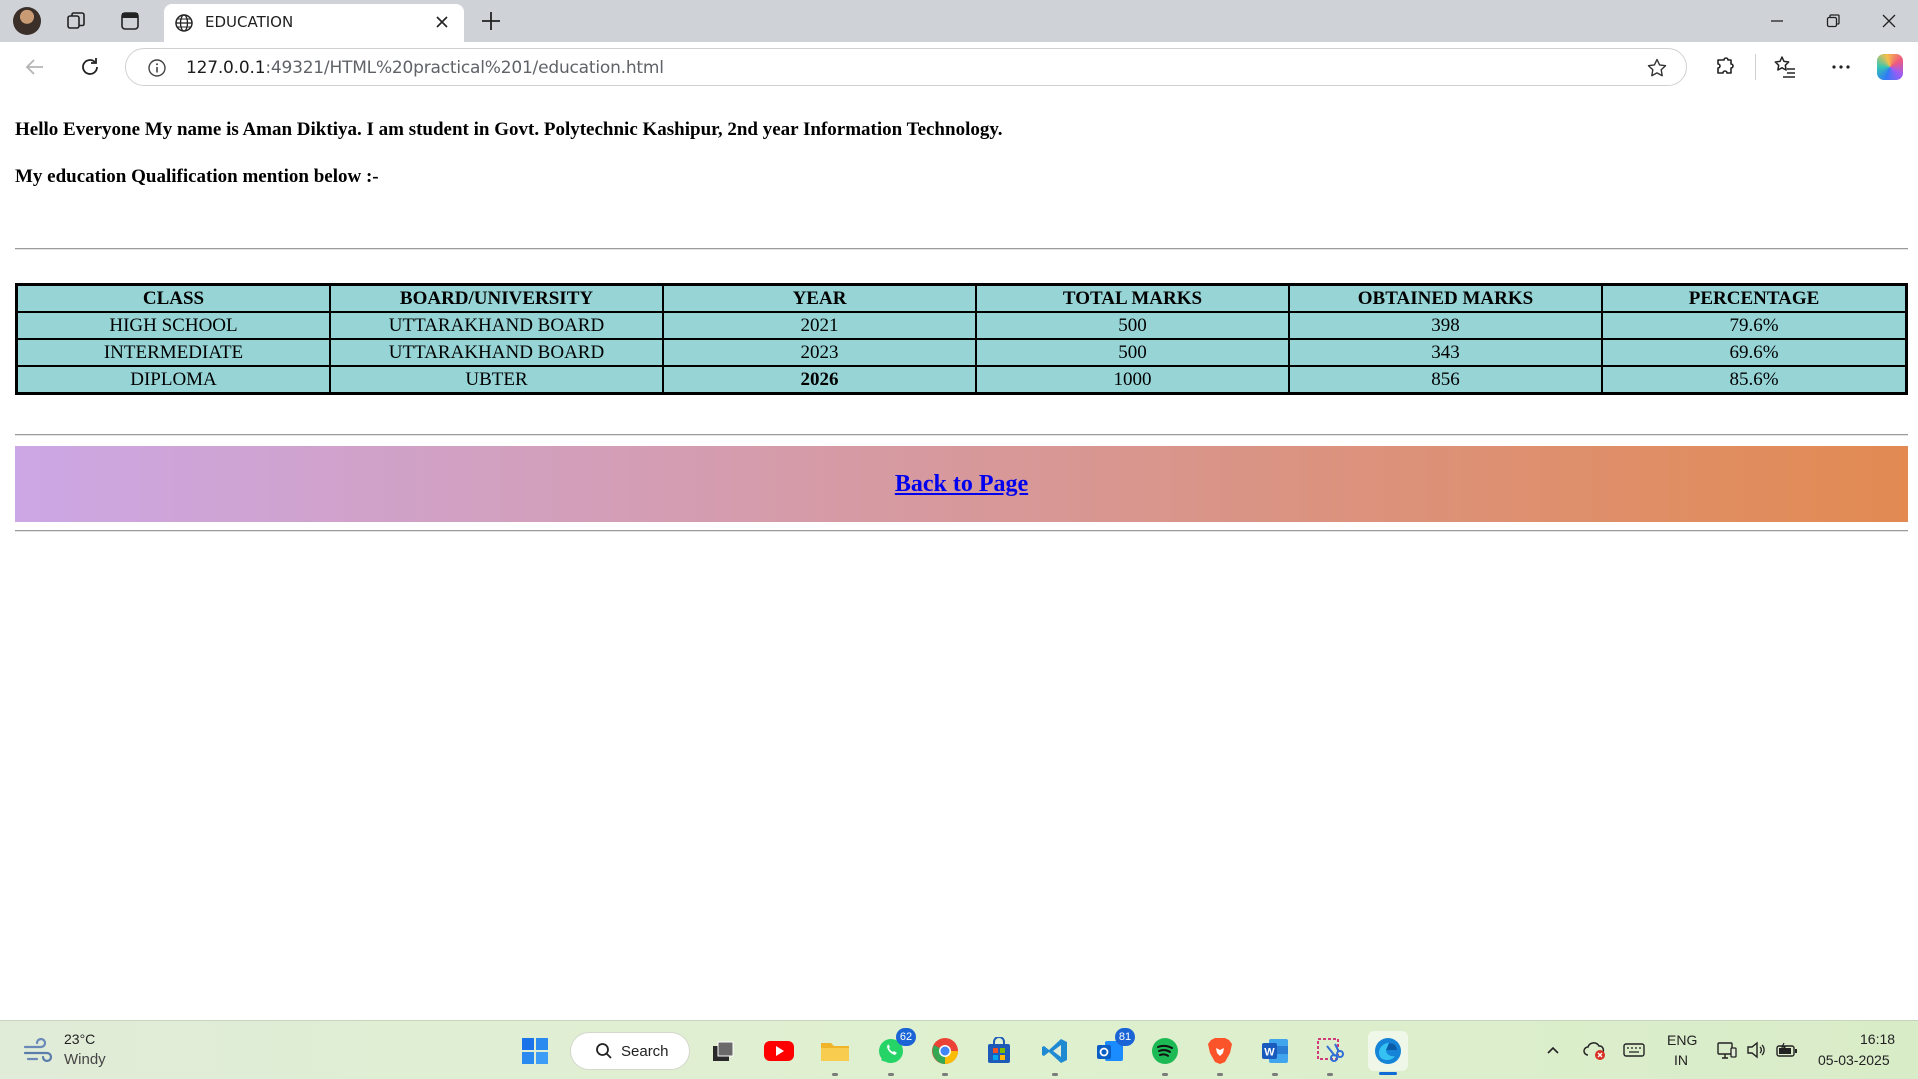  I want to click on onedrive-error-icon, so click(1594, 1050).